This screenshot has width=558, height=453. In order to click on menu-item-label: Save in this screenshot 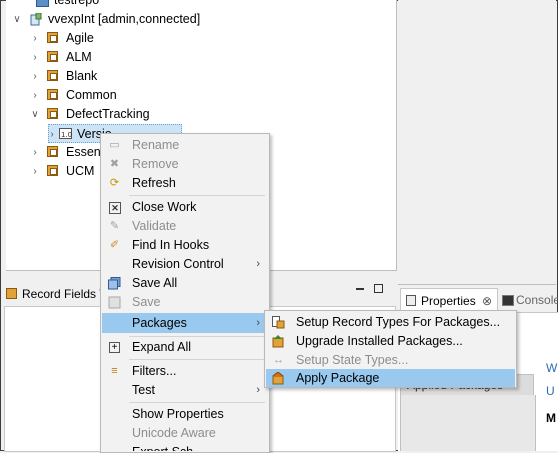, I will do `click(146, 302)`.